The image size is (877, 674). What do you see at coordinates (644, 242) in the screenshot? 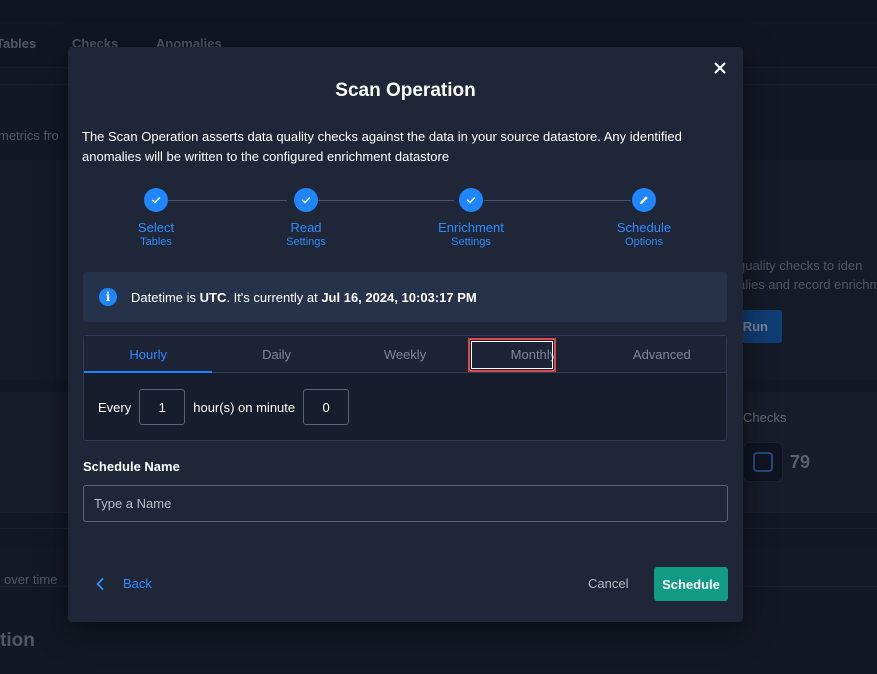
I see `step-subtitle: Options` at bounding box center [644, 242].